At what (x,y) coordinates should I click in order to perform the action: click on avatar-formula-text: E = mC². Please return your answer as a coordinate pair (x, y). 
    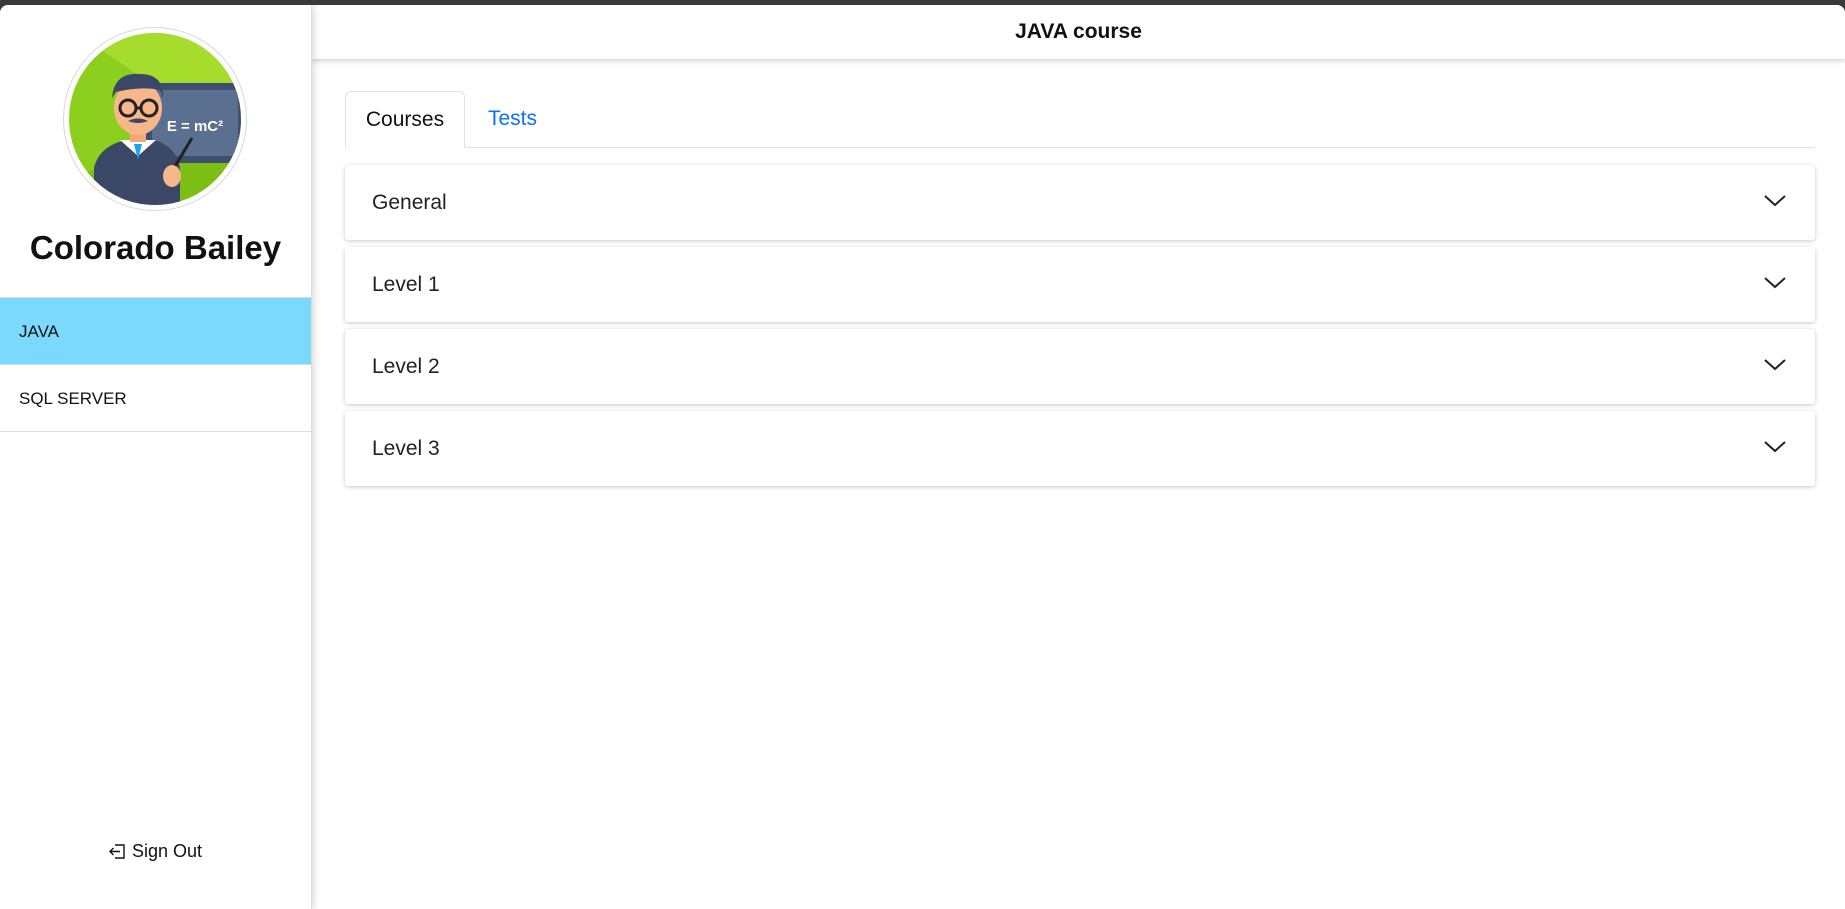
    Looking at the image, I should click on (195, 126).